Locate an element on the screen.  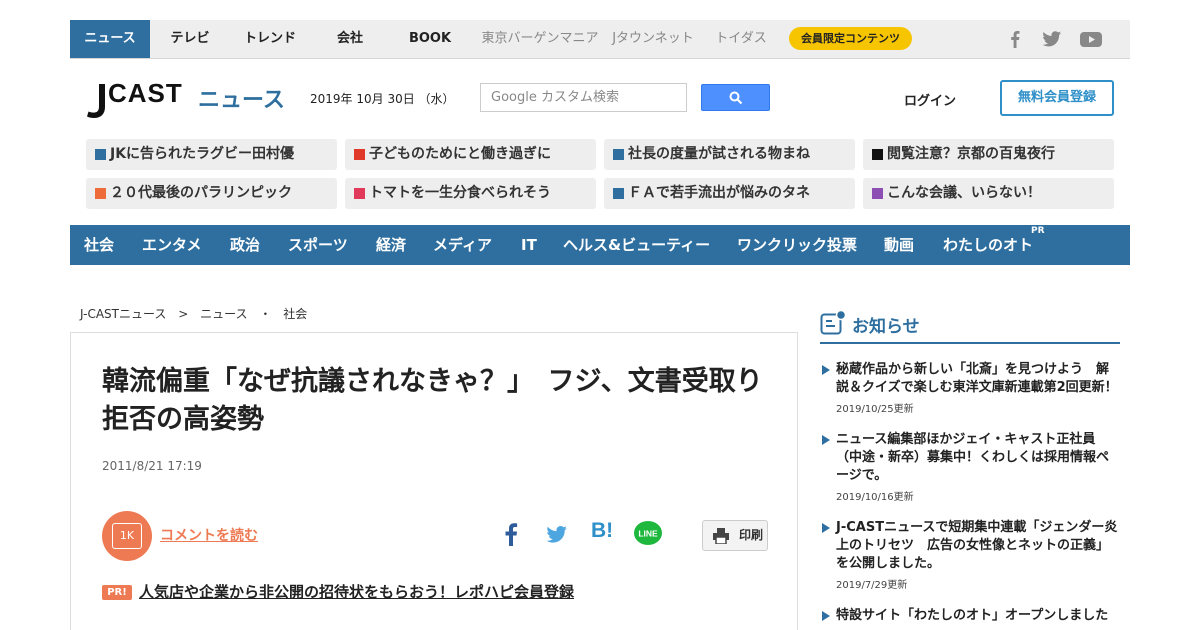
current-date: 2019年 10月 30日 （水） is located at coordinates (382, 99).